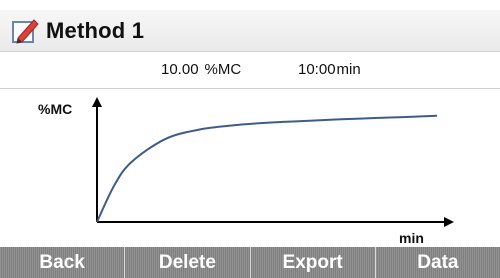 Image resolution: width=500 pixels, height=278 pixels. I want to click on y-axis-arrow, so click(97, 102).